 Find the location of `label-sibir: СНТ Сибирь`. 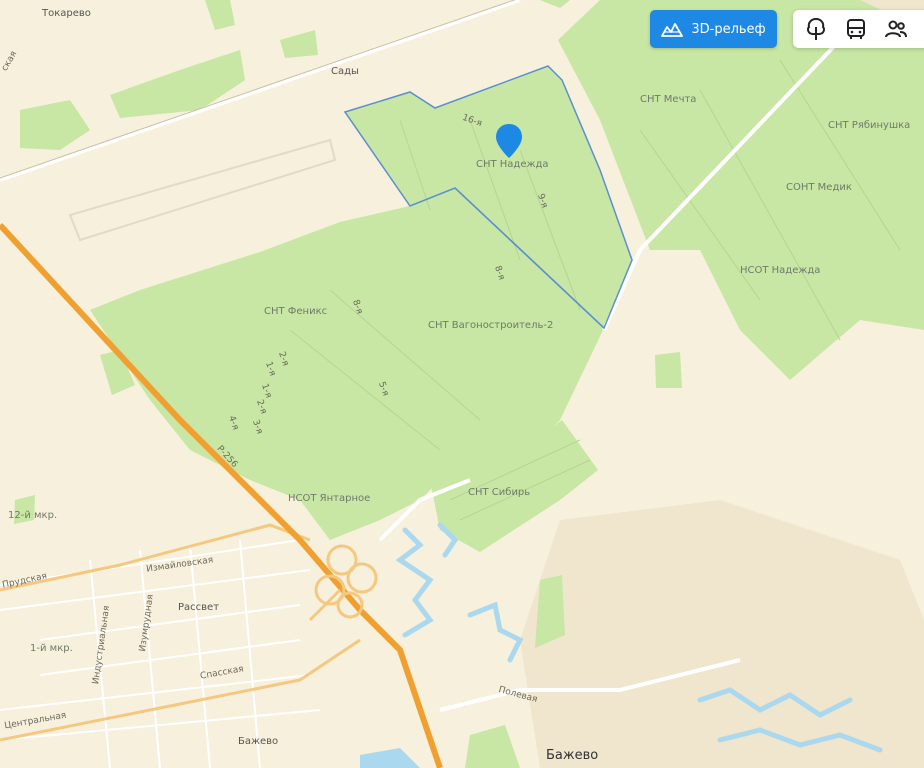

label-sibir: СНТ Сибирь is located at coordinates (499, 492).